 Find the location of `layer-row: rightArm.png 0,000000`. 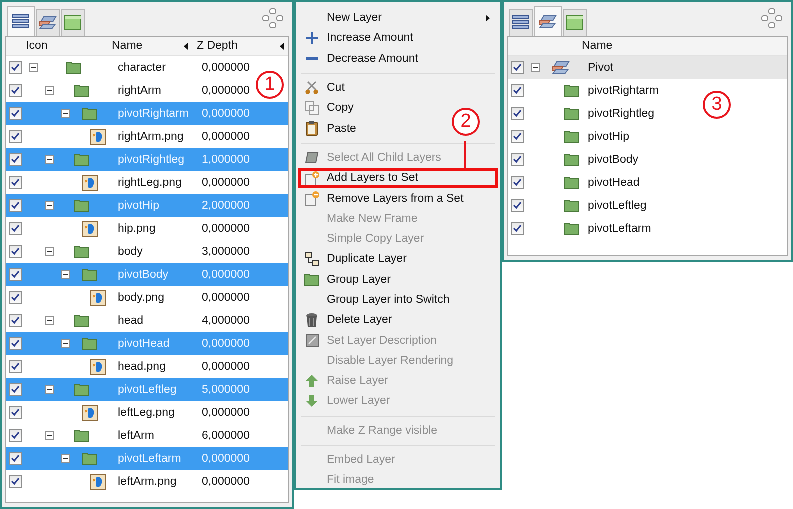

layer-row: rightArm.png 0,000000 is located at coordinates (128, 136).